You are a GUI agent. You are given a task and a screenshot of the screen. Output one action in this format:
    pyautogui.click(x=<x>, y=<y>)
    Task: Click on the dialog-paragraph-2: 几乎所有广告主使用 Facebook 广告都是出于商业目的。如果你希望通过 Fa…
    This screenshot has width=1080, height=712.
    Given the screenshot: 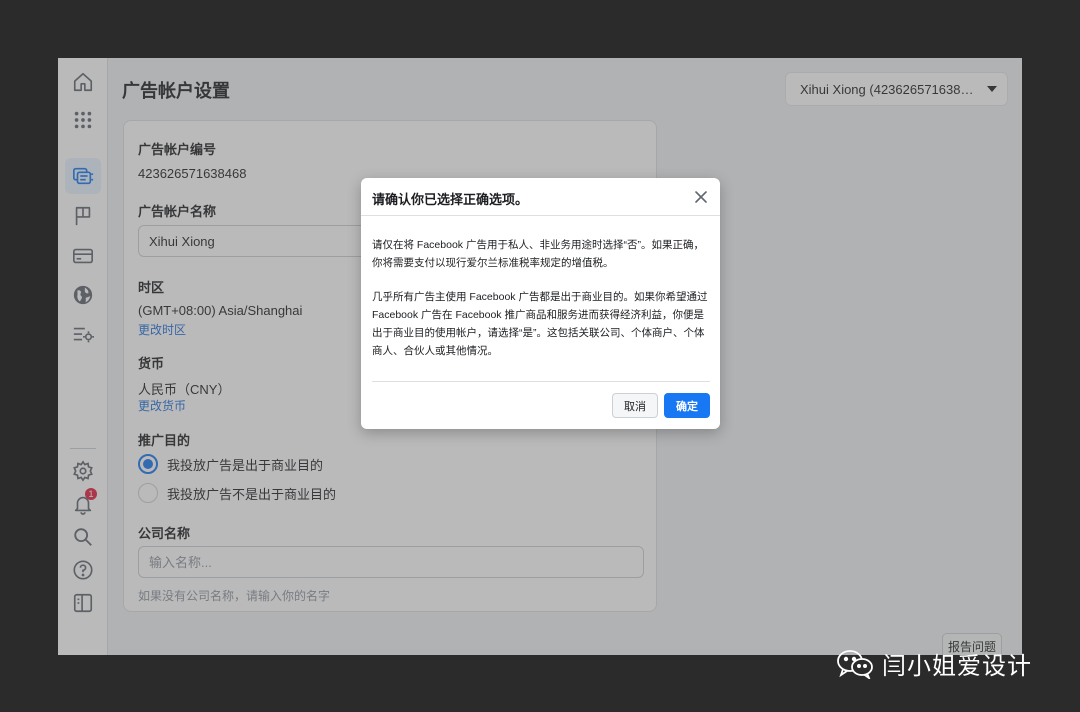 What is the action you would take?
    pyautogui.click(x=540, y=324)
    